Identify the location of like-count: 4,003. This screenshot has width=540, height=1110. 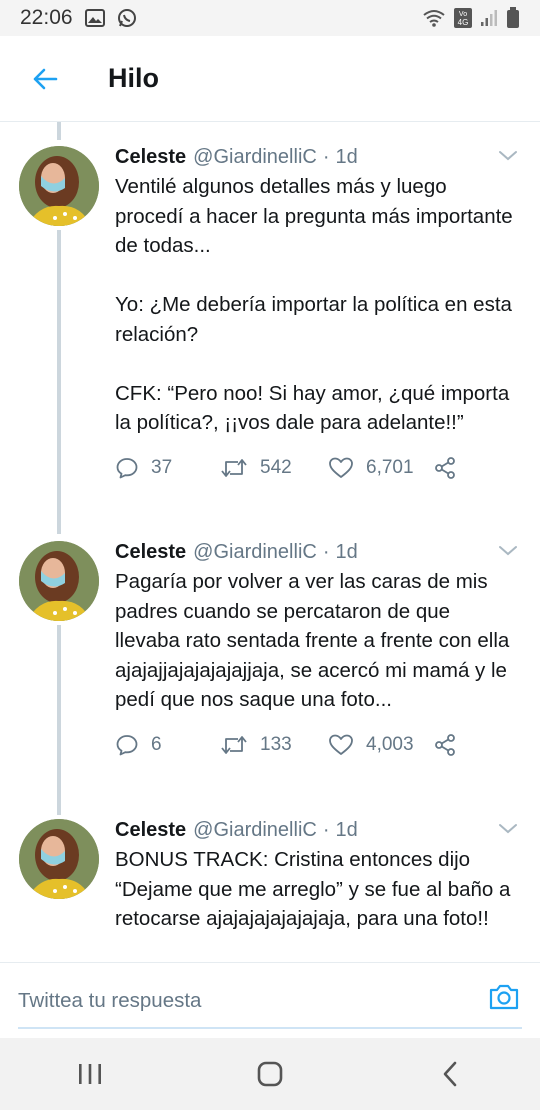
(390, 744).